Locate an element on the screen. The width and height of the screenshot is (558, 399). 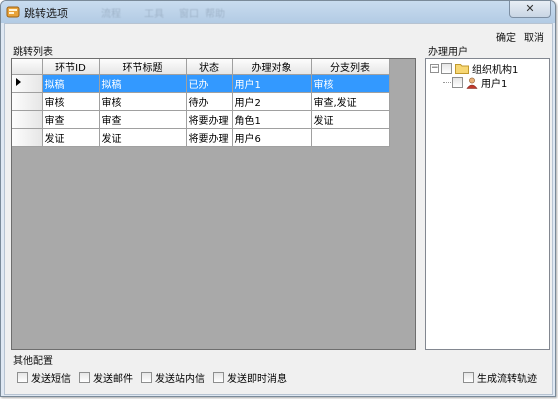
column-header-step-id: 环节ID is located at coordinates (71, 67).